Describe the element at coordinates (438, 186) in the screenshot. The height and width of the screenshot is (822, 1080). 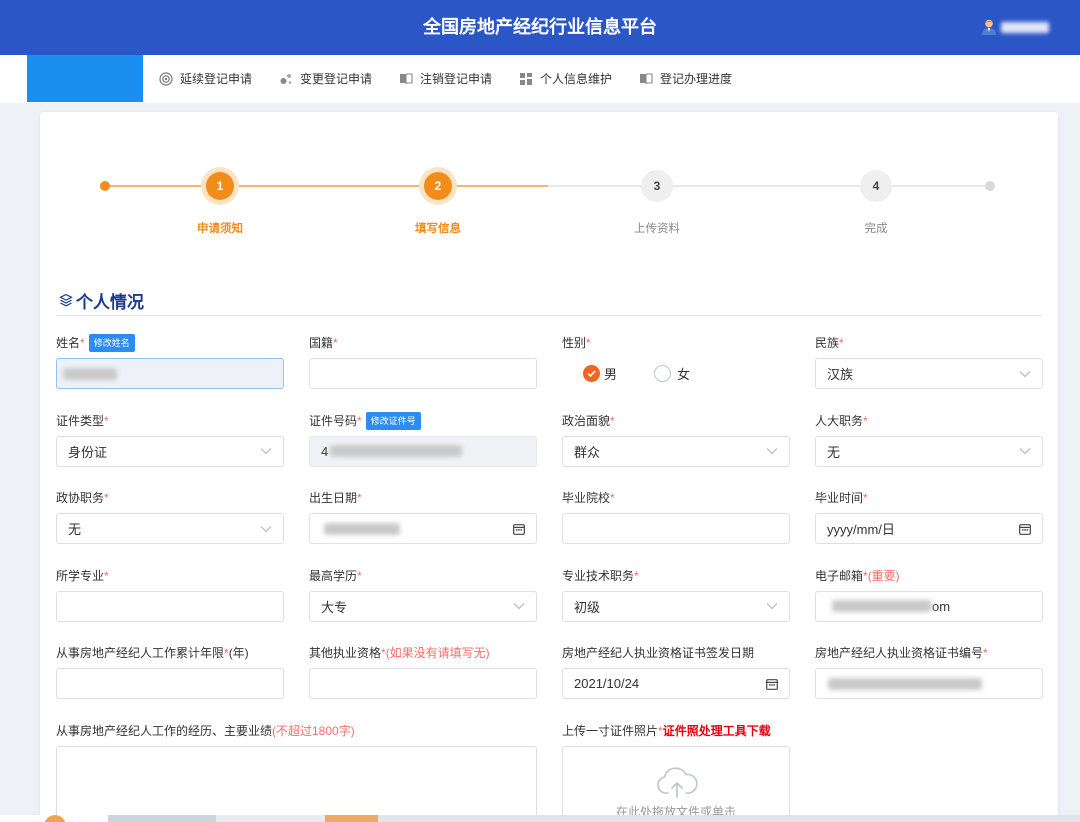
I see `step-2-circle: 2` at that location.